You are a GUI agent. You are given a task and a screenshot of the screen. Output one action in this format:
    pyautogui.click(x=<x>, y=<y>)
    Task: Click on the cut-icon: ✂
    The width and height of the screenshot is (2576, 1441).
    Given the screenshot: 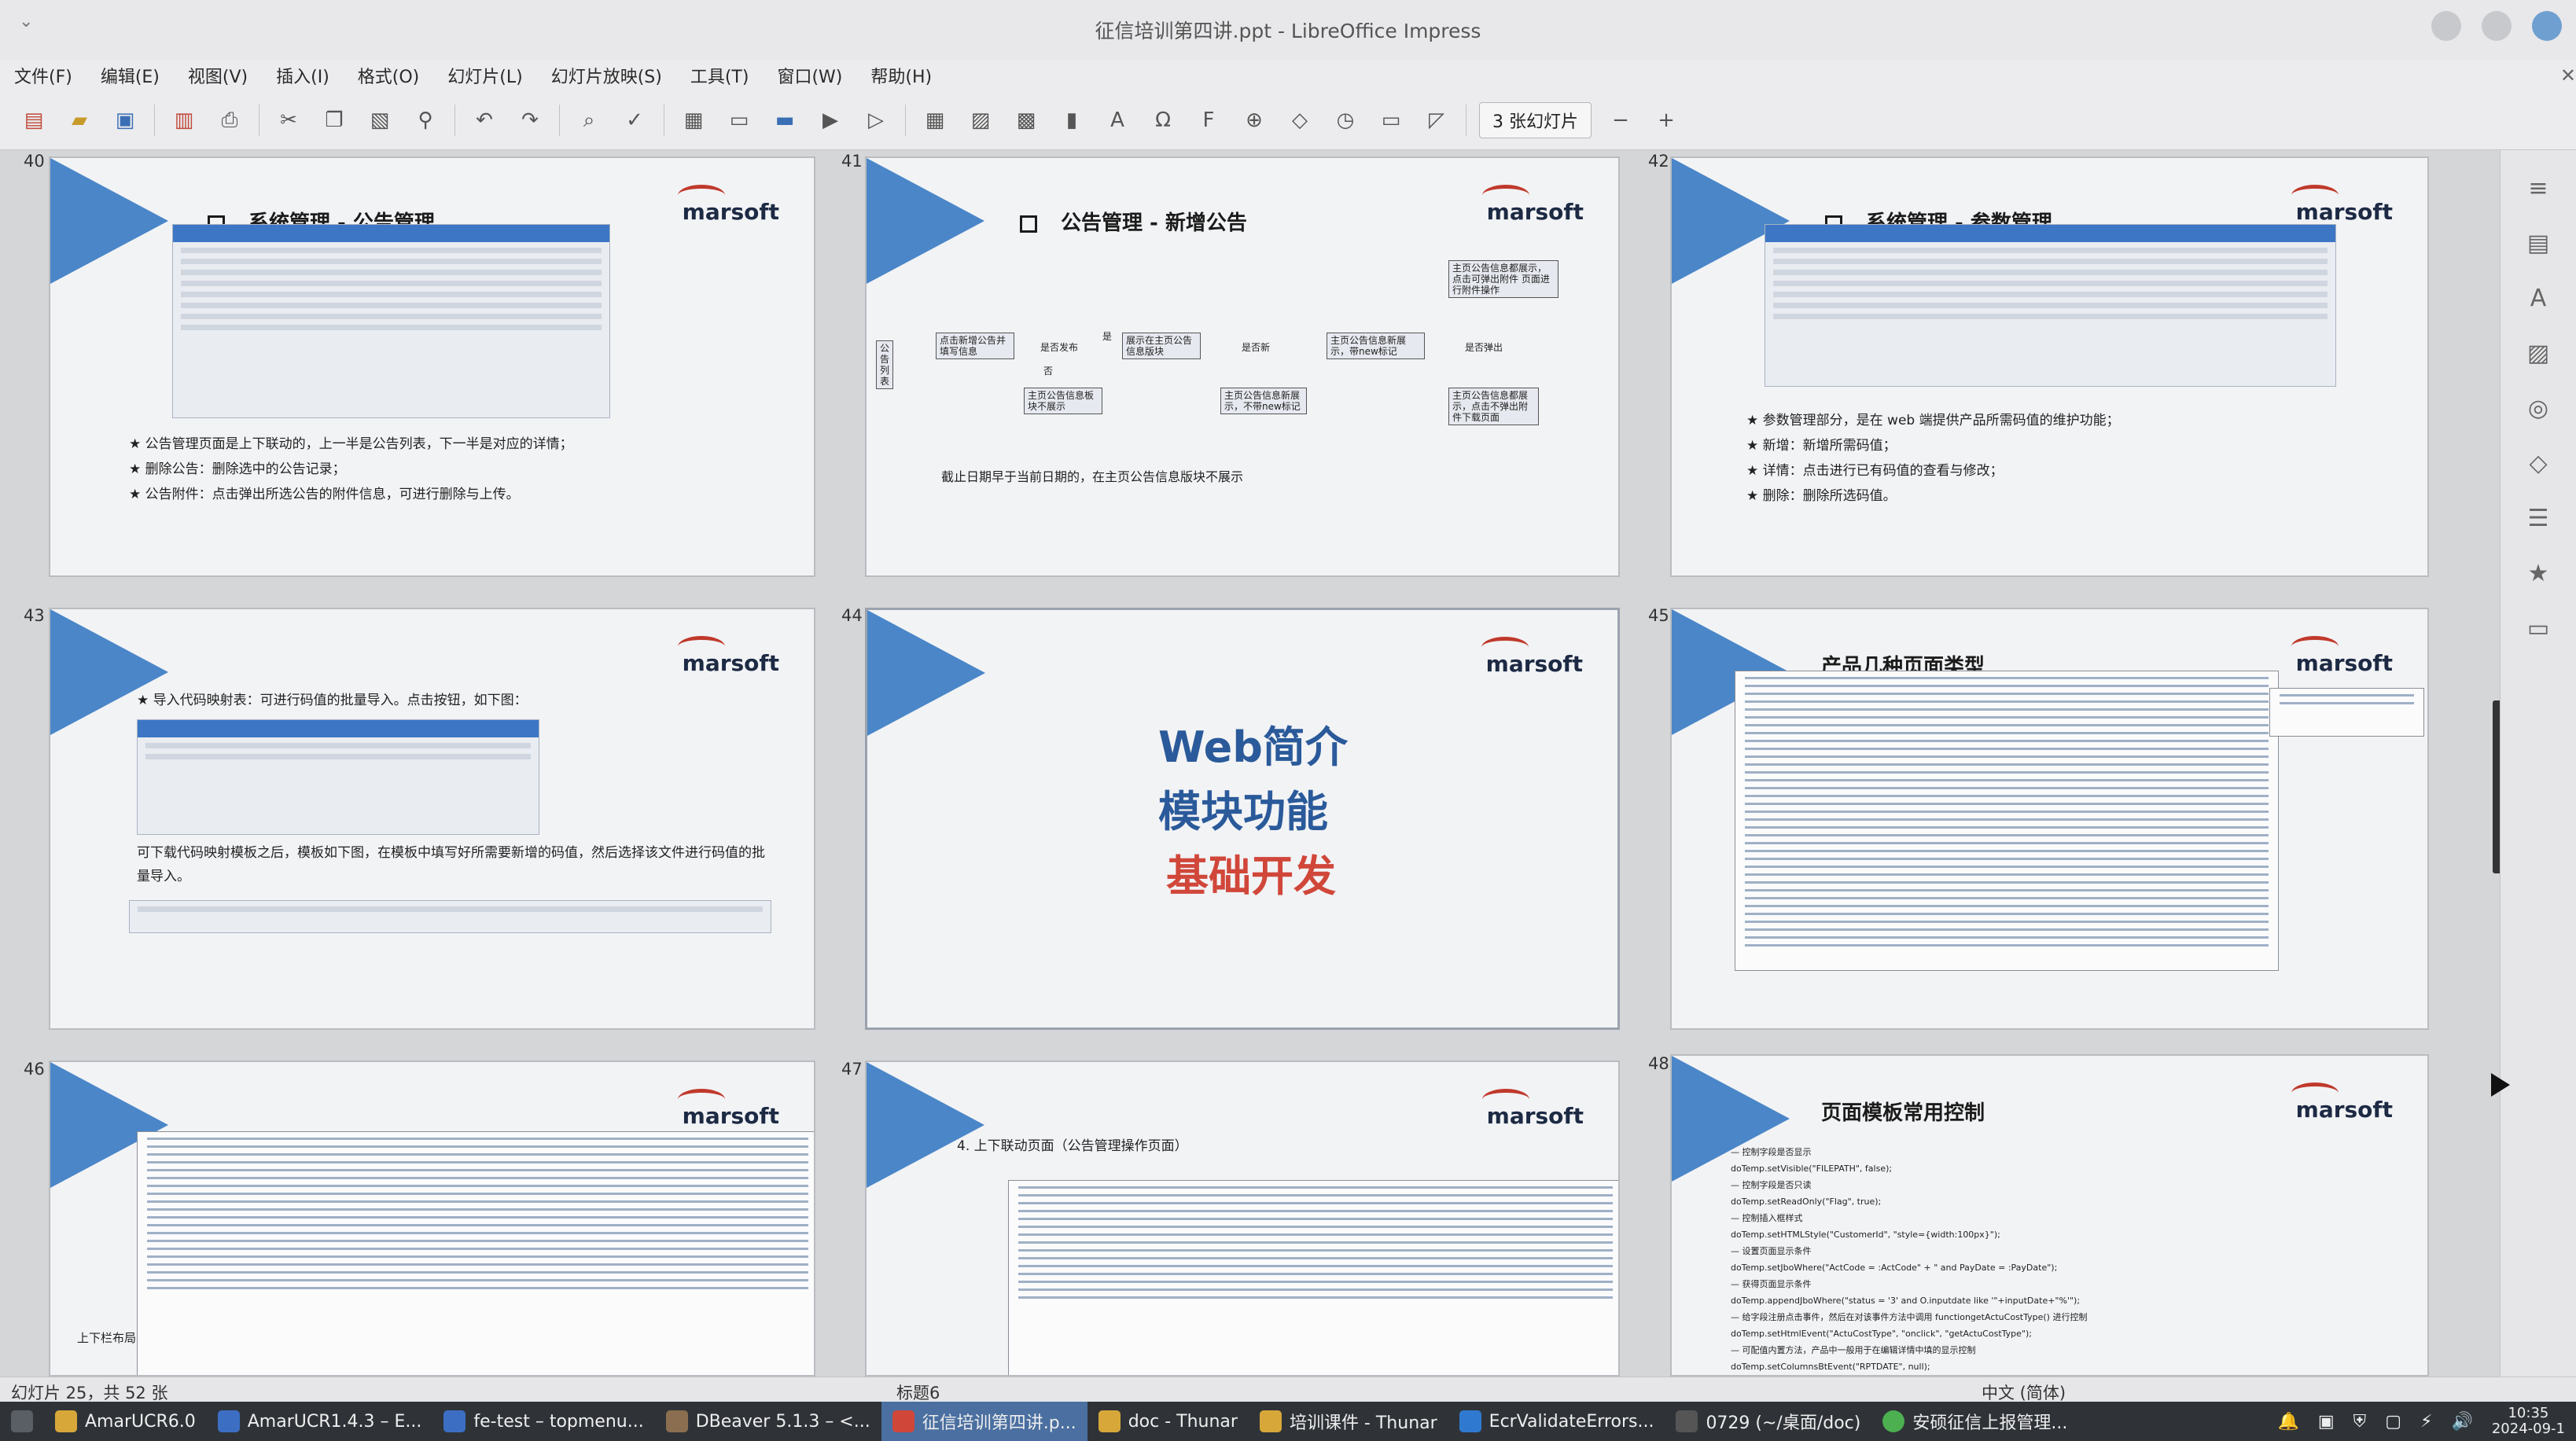 What is the action you would take?
    pyautogui.click(x=288, y=120)
    